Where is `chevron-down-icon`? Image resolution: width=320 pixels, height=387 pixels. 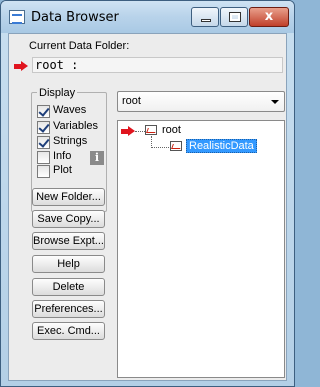
chevron-down-icon is located at coordinates (275, 102).